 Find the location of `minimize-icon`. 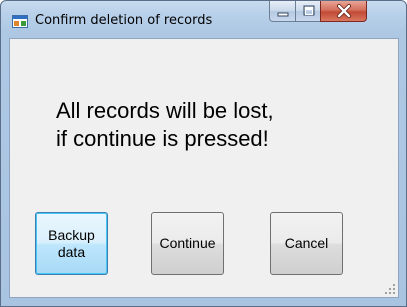

minimize-icon is located at coordinates (283, 14).